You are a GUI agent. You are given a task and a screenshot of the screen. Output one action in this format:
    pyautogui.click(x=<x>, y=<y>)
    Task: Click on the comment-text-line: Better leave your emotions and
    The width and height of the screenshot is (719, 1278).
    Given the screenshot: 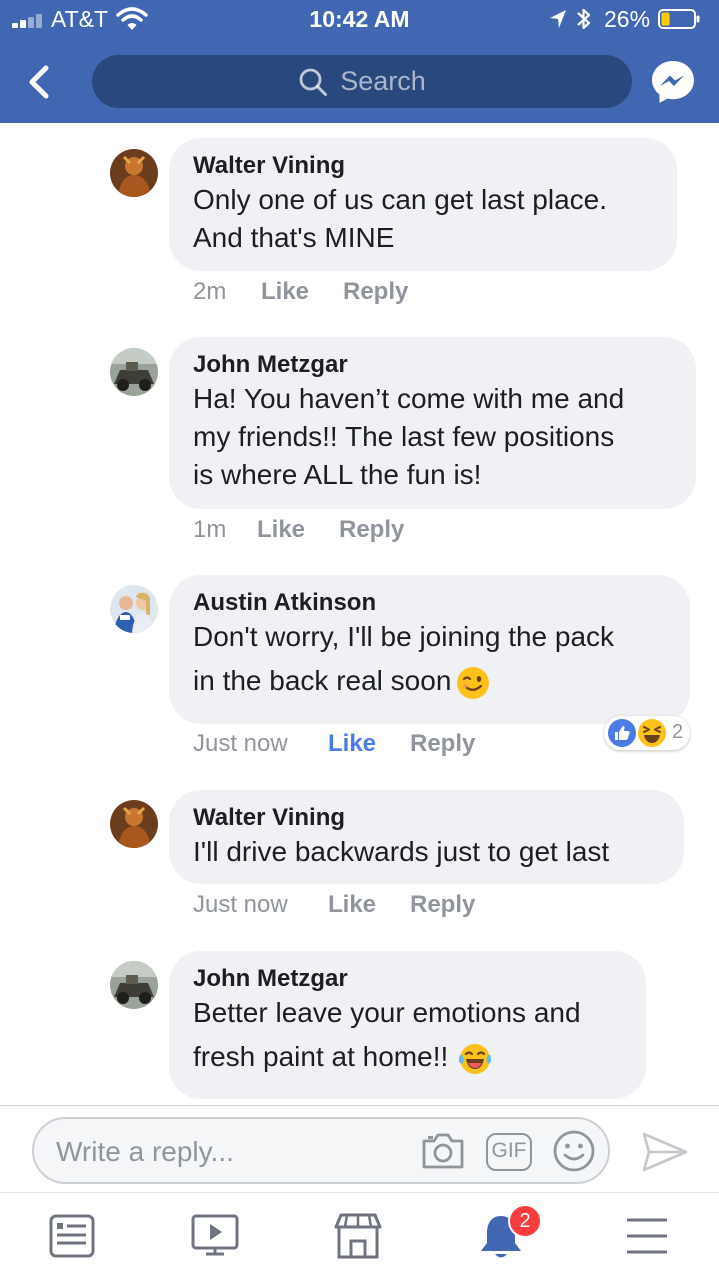 What is the action you would take?
    pyautogui.click(x=387, y=1012)
    